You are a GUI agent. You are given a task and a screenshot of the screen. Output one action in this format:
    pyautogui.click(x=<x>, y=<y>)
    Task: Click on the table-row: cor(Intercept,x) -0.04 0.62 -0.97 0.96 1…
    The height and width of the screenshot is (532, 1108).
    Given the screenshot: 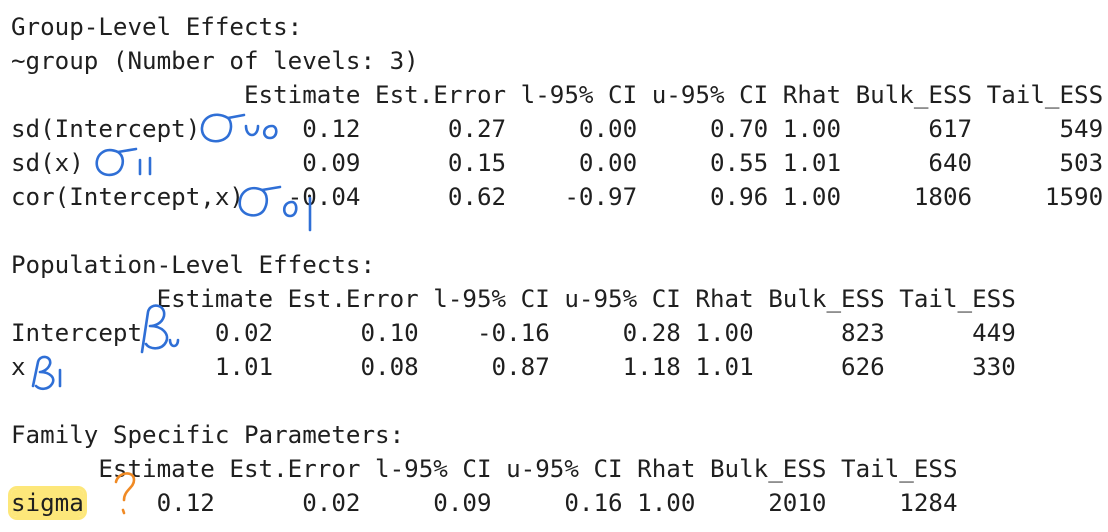 What is the action you would take?
    pyautogui.click(x=557, y=197)
    